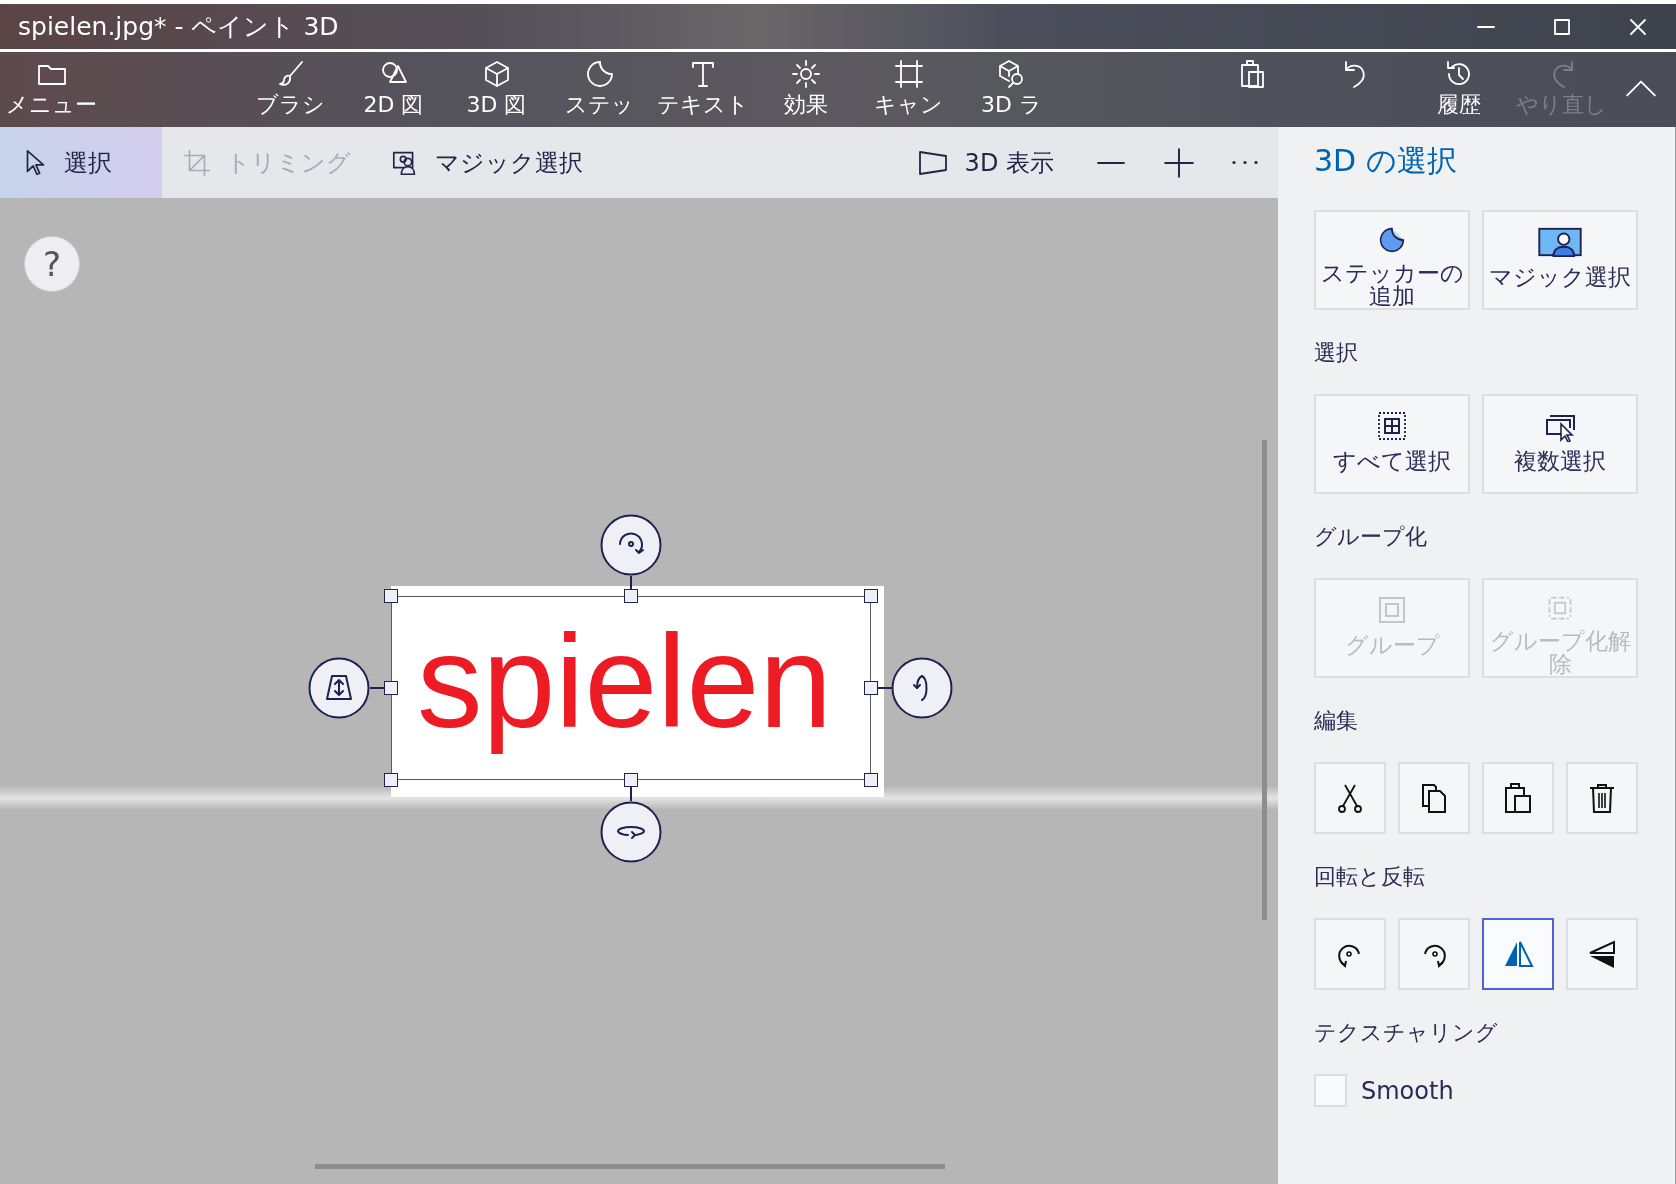 The image size is (1676, 1184). What do you see at coordinates (393, 89) in the screenshot?
I see `toolbar-button: 2D 図` at bounding box center [393, 89].